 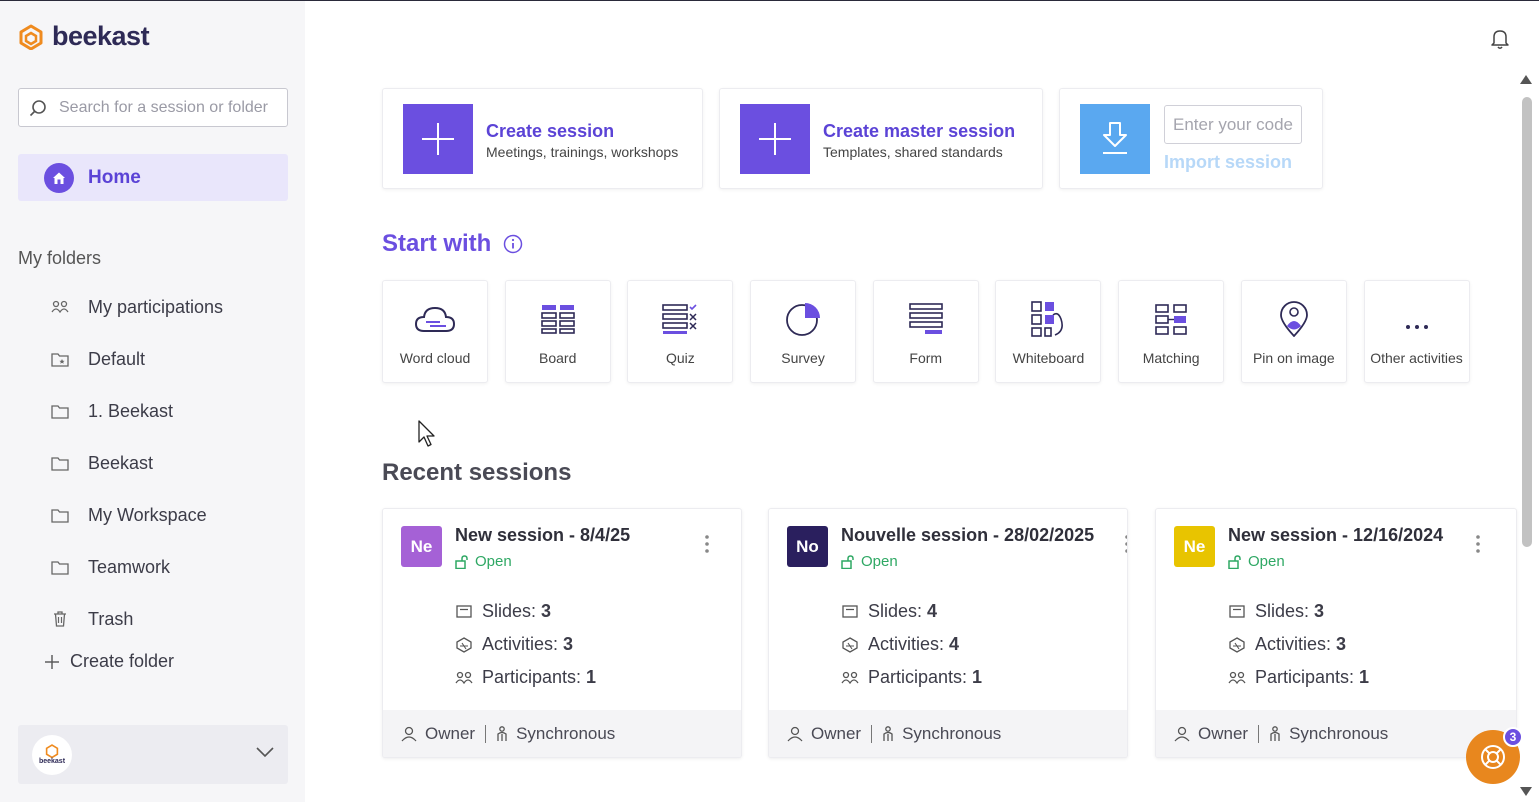 I want to click on create-master-title: Create master session, so click(x=919, y=131).